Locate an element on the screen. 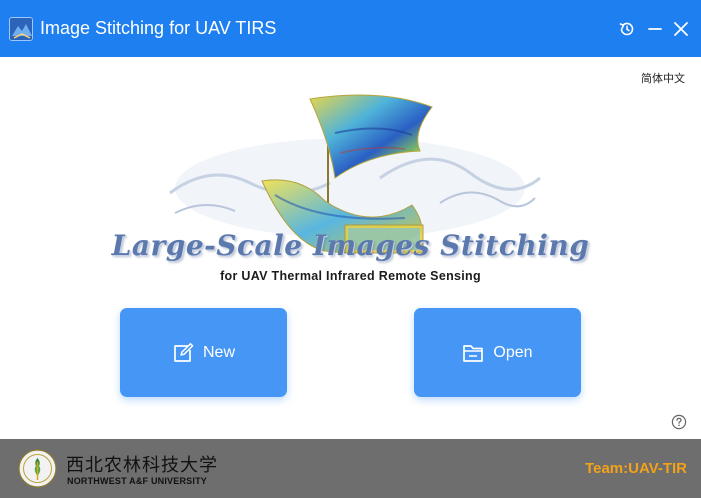 This screenshot has width=701, height=498. university-name-en: NORTHWEST A&F UNIVERSITY is located at coordinates (137, 481).